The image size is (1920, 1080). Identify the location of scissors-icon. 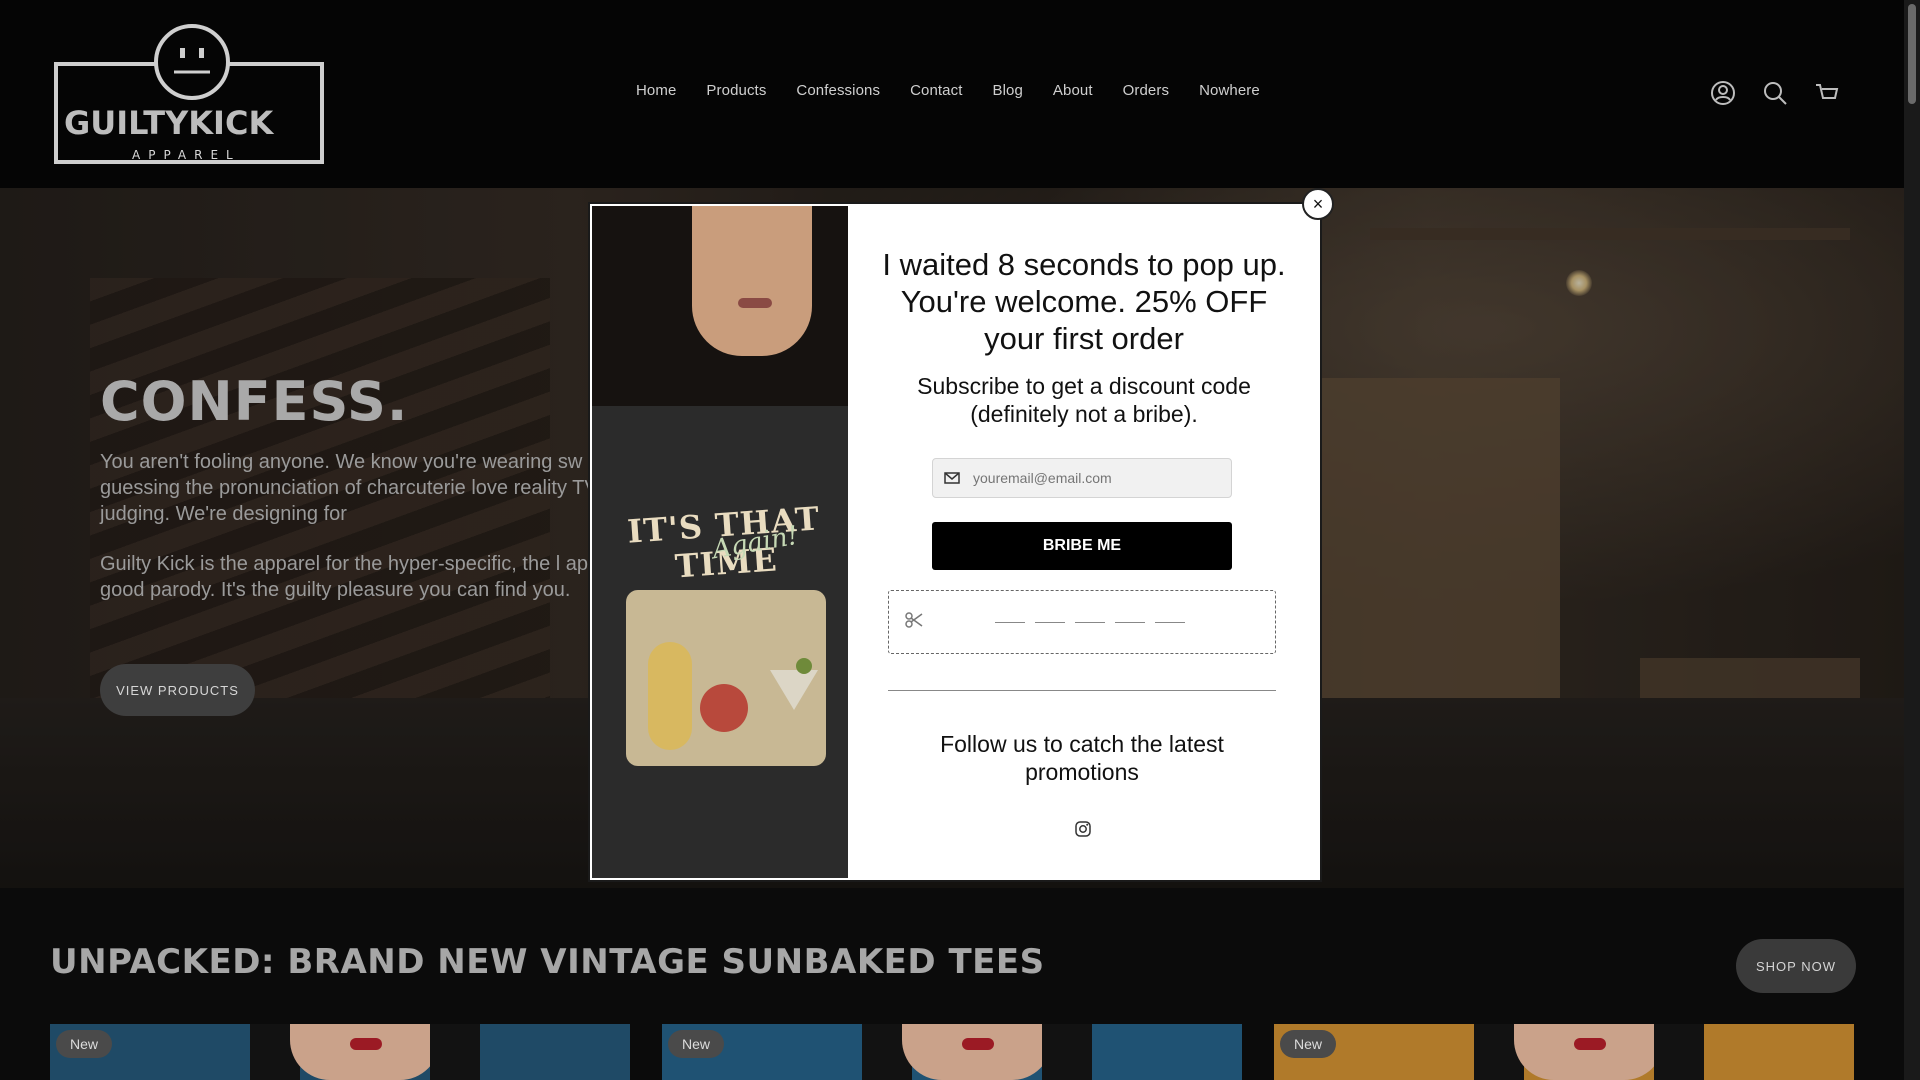
(914, 620).